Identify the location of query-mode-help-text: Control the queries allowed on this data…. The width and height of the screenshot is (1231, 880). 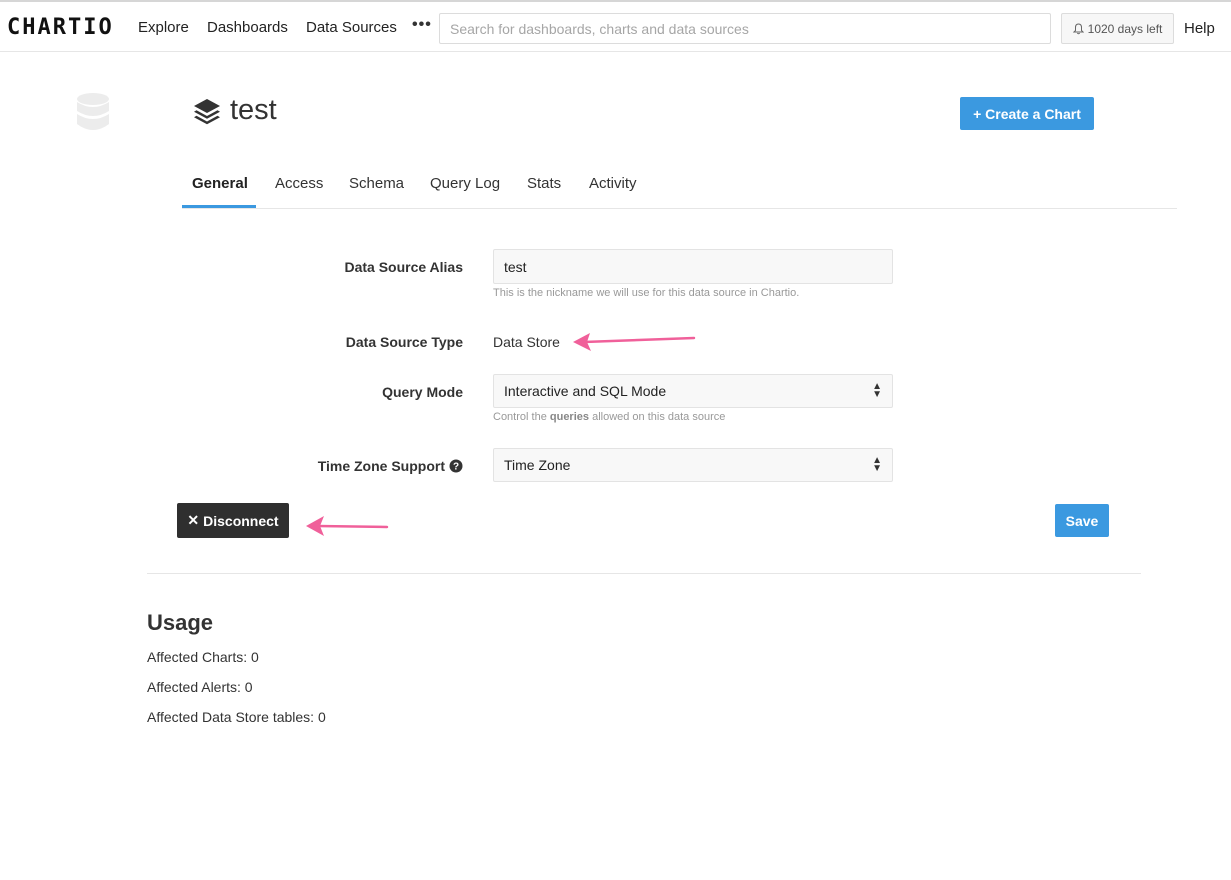
(609, 417).